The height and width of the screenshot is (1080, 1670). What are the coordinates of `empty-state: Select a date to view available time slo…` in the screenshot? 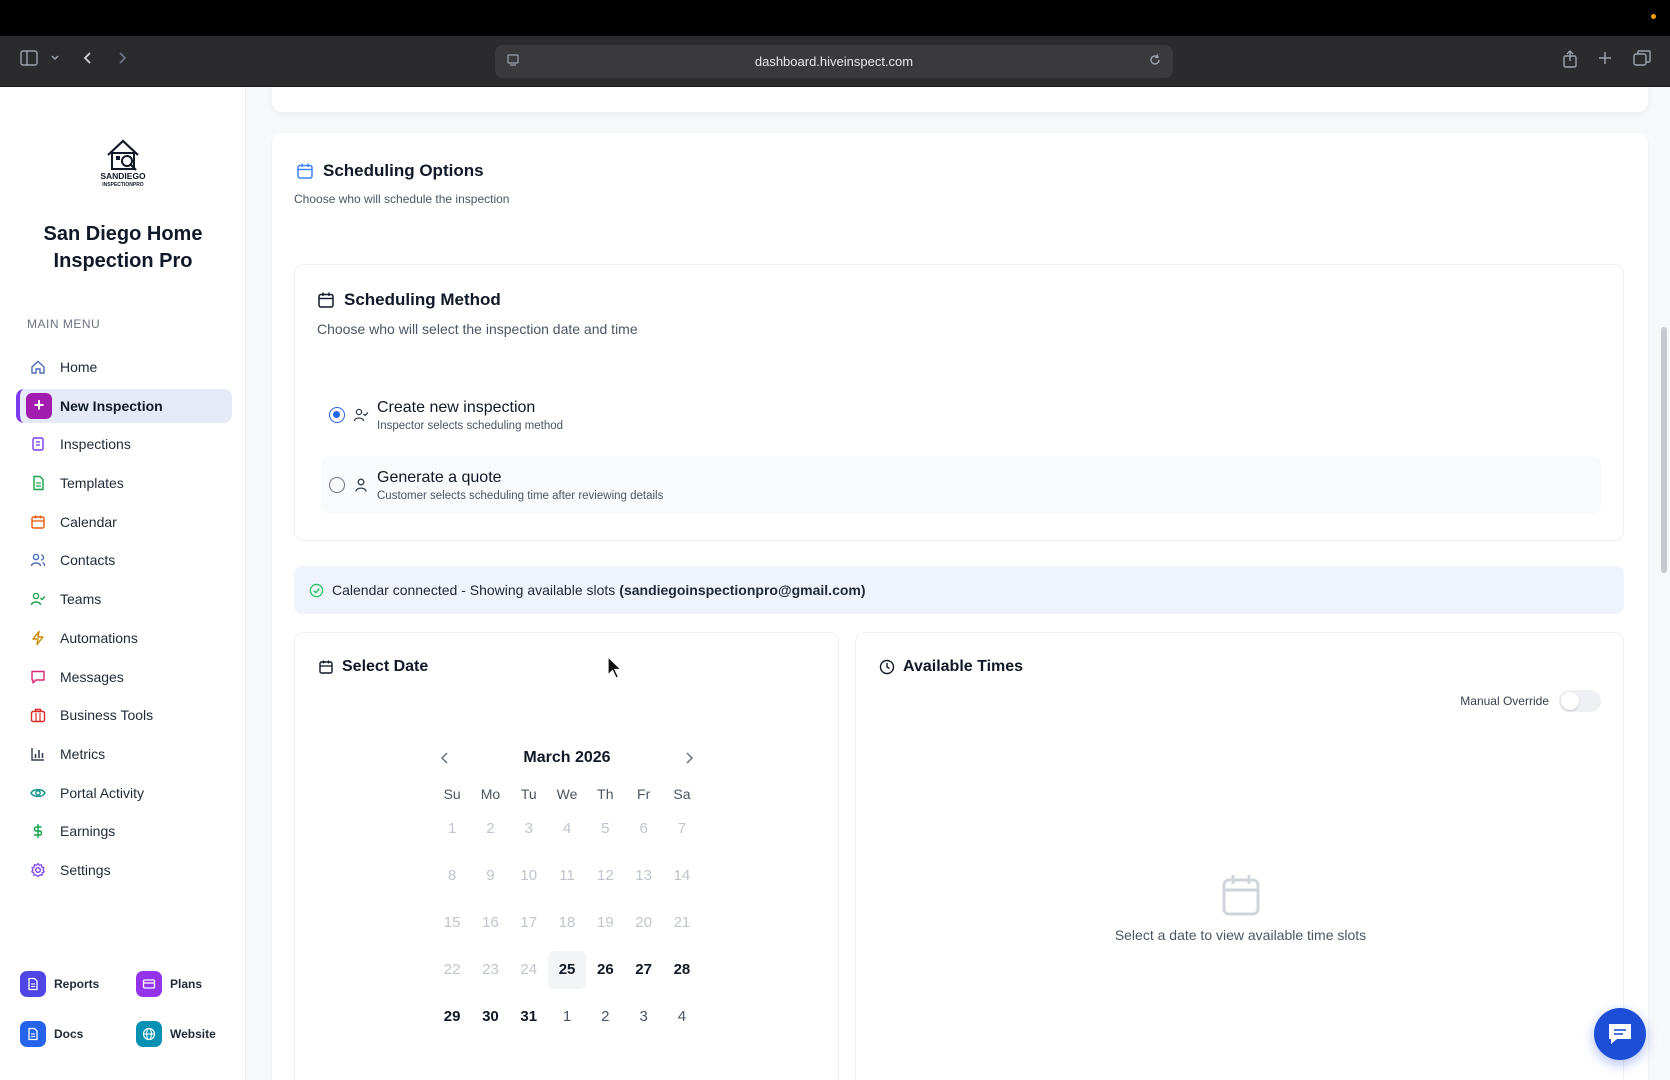 It's located at (1240, 909).